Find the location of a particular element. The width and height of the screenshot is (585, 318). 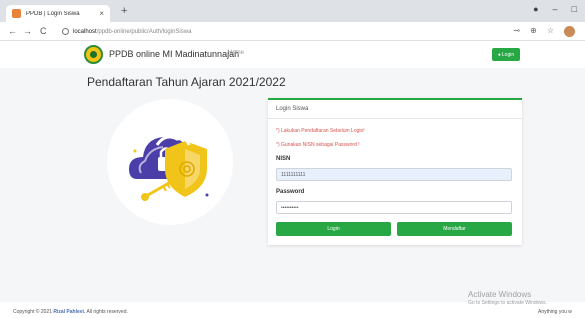

back-icon: ← is located at coordinates (12, 31).